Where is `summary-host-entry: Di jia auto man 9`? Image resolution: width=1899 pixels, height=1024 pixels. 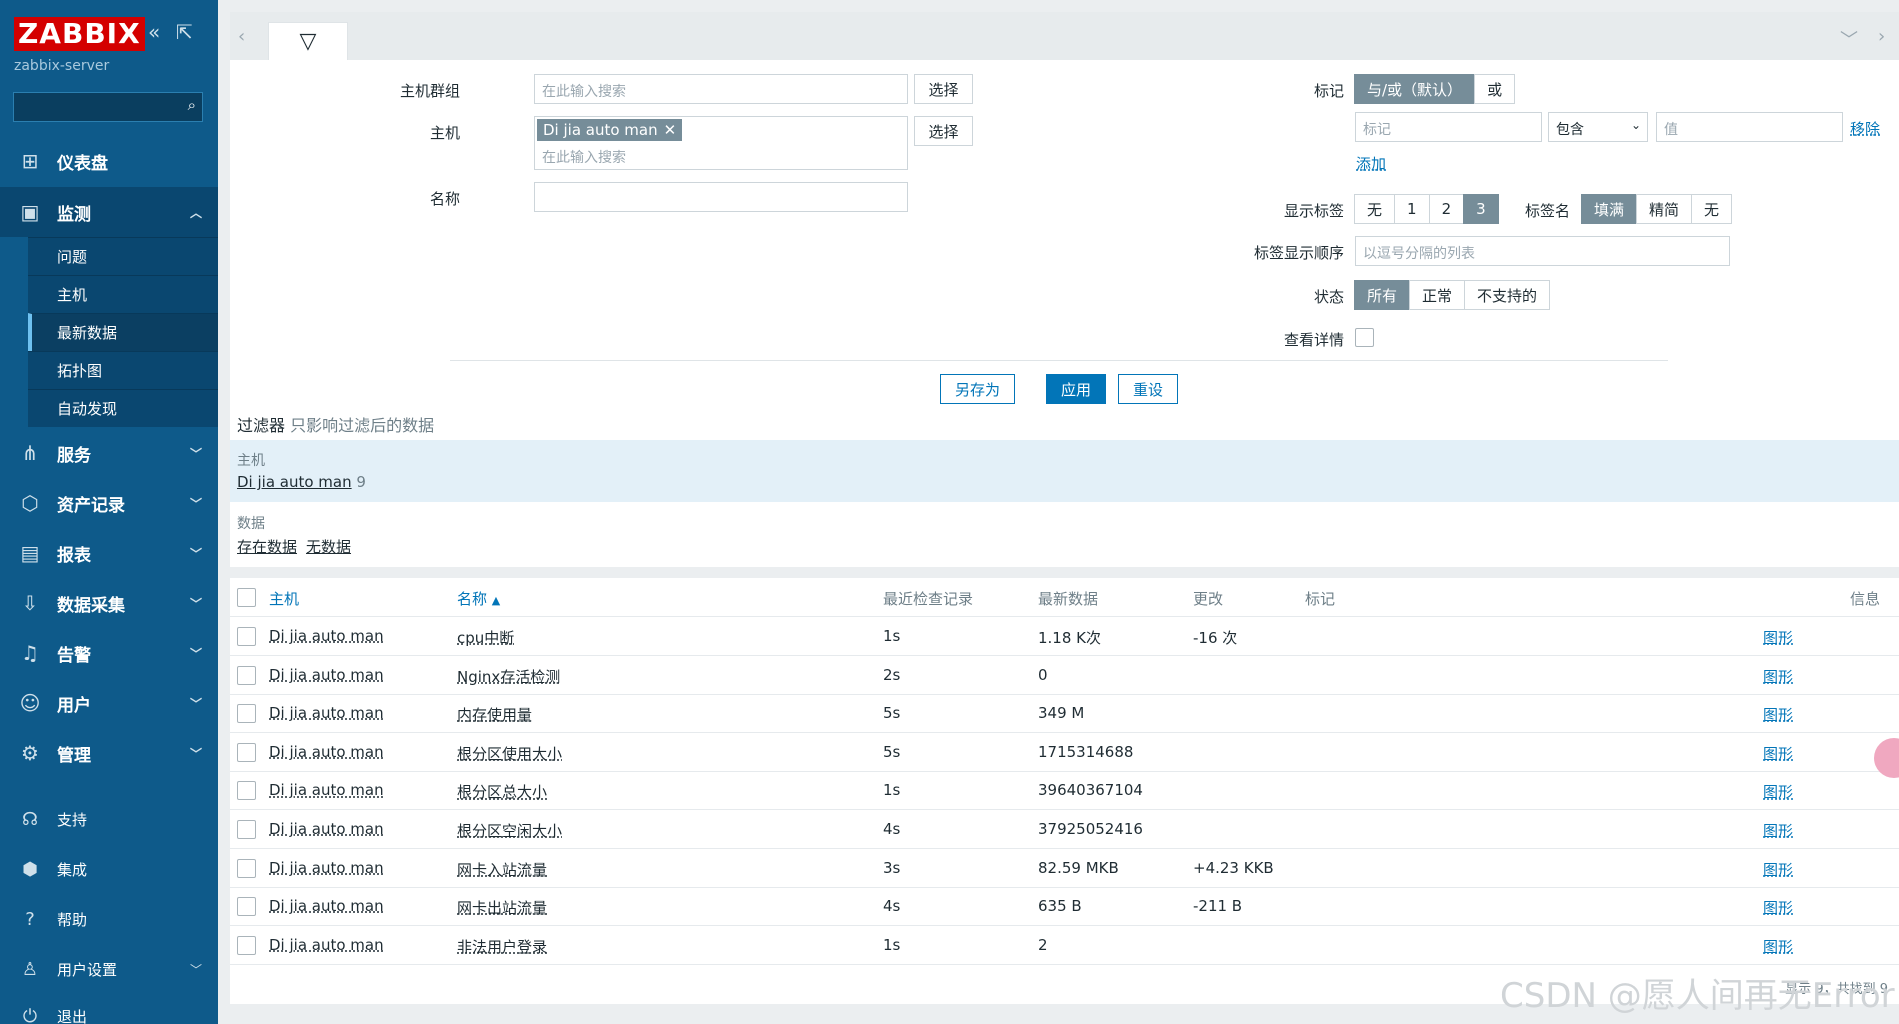 summary-host-entry: Di jia auto man 9 is located at coordinates (301, 482).